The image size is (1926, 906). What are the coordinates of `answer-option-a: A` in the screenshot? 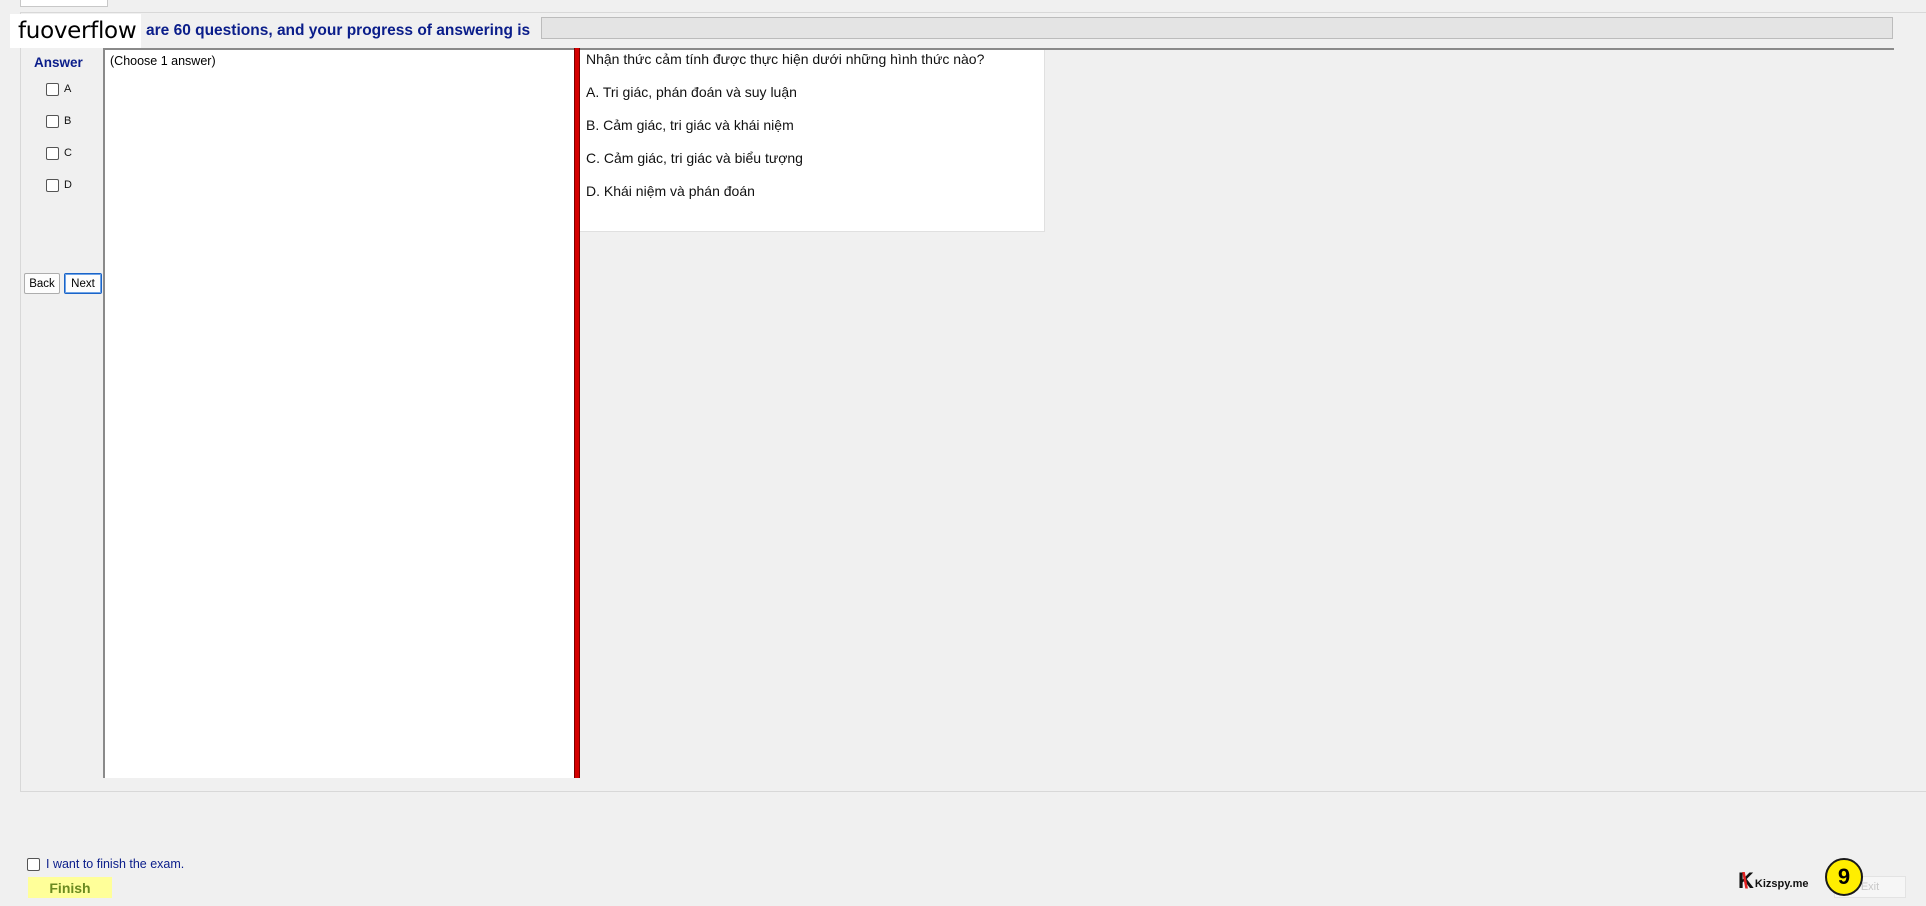 It's located at (58, 89).